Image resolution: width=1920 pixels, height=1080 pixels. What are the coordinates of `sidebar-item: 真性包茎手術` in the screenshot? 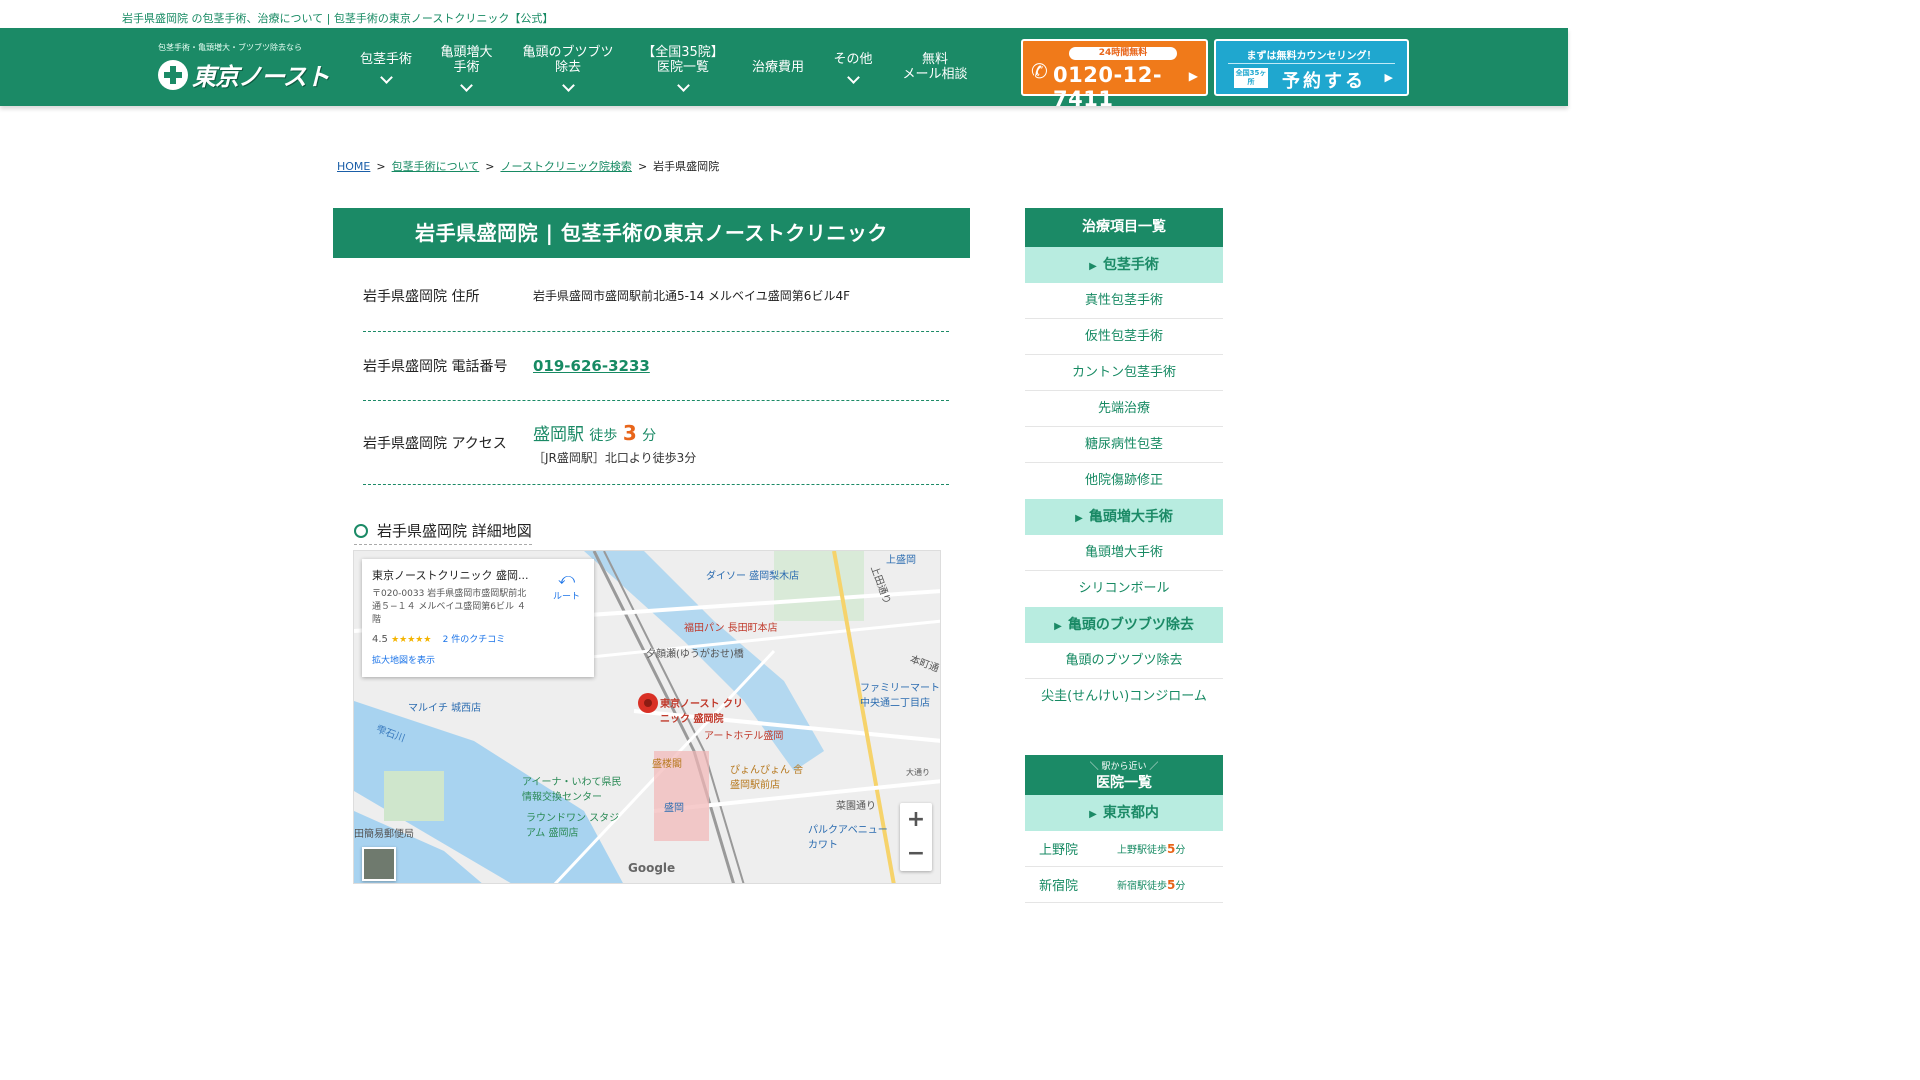 It's located at (1124, 301).